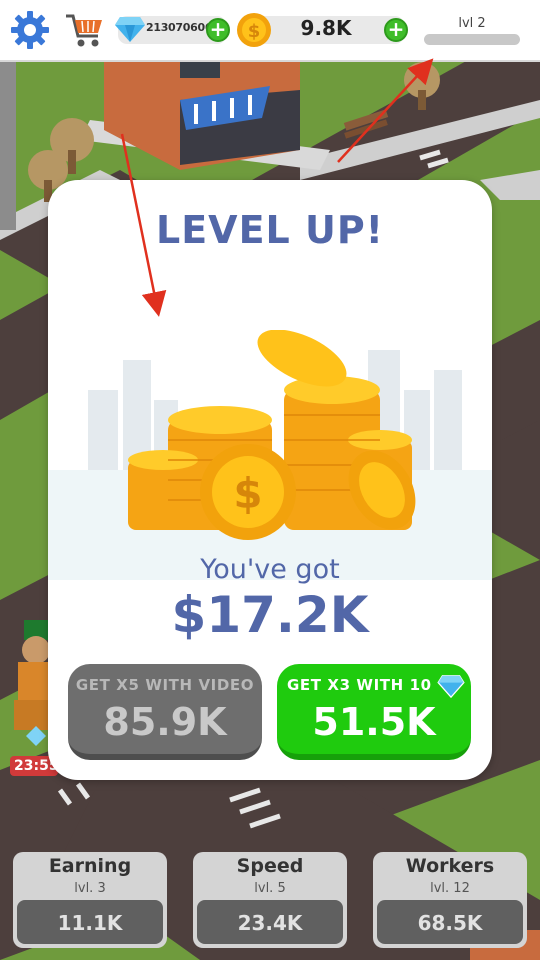 The image size is (540, 960). I want to click on speed-upgrade-card: Speed lvl. 5 23.4K, so click(270, 900).